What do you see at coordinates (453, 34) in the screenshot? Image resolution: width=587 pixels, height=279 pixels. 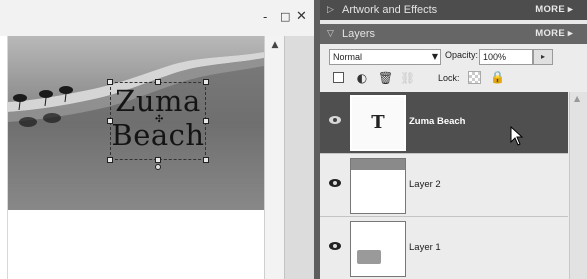 I see `layers-header: ▽ Layers MORE ▸` at bounding box center [453, 34].